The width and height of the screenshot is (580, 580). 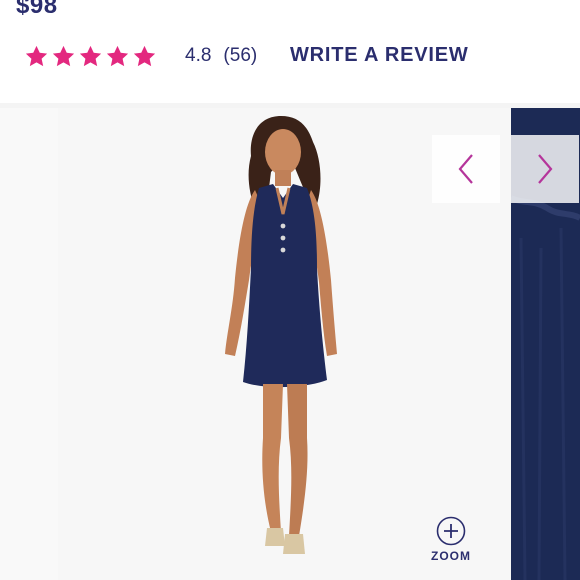 I want to click on review-count: (56), so click(x=240, y=56).